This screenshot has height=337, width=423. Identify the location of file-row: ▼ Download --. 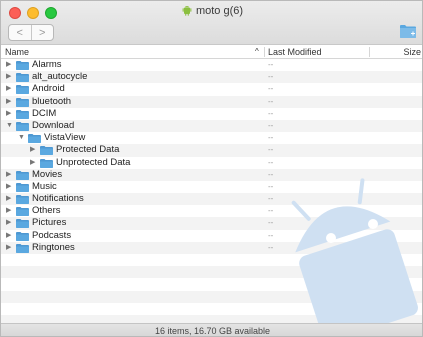
(211, 126).